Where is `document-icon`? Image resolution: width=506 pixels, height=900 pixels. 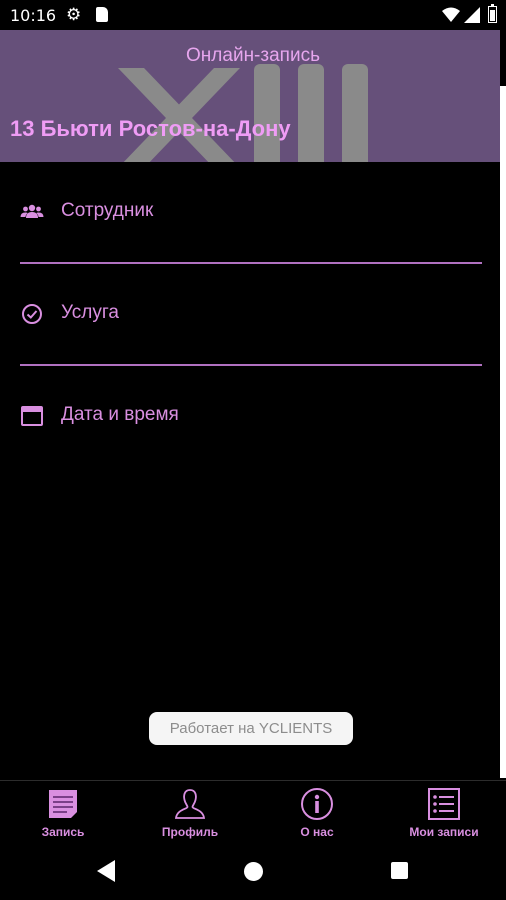
document-icon is located at coordinates (63, 804).